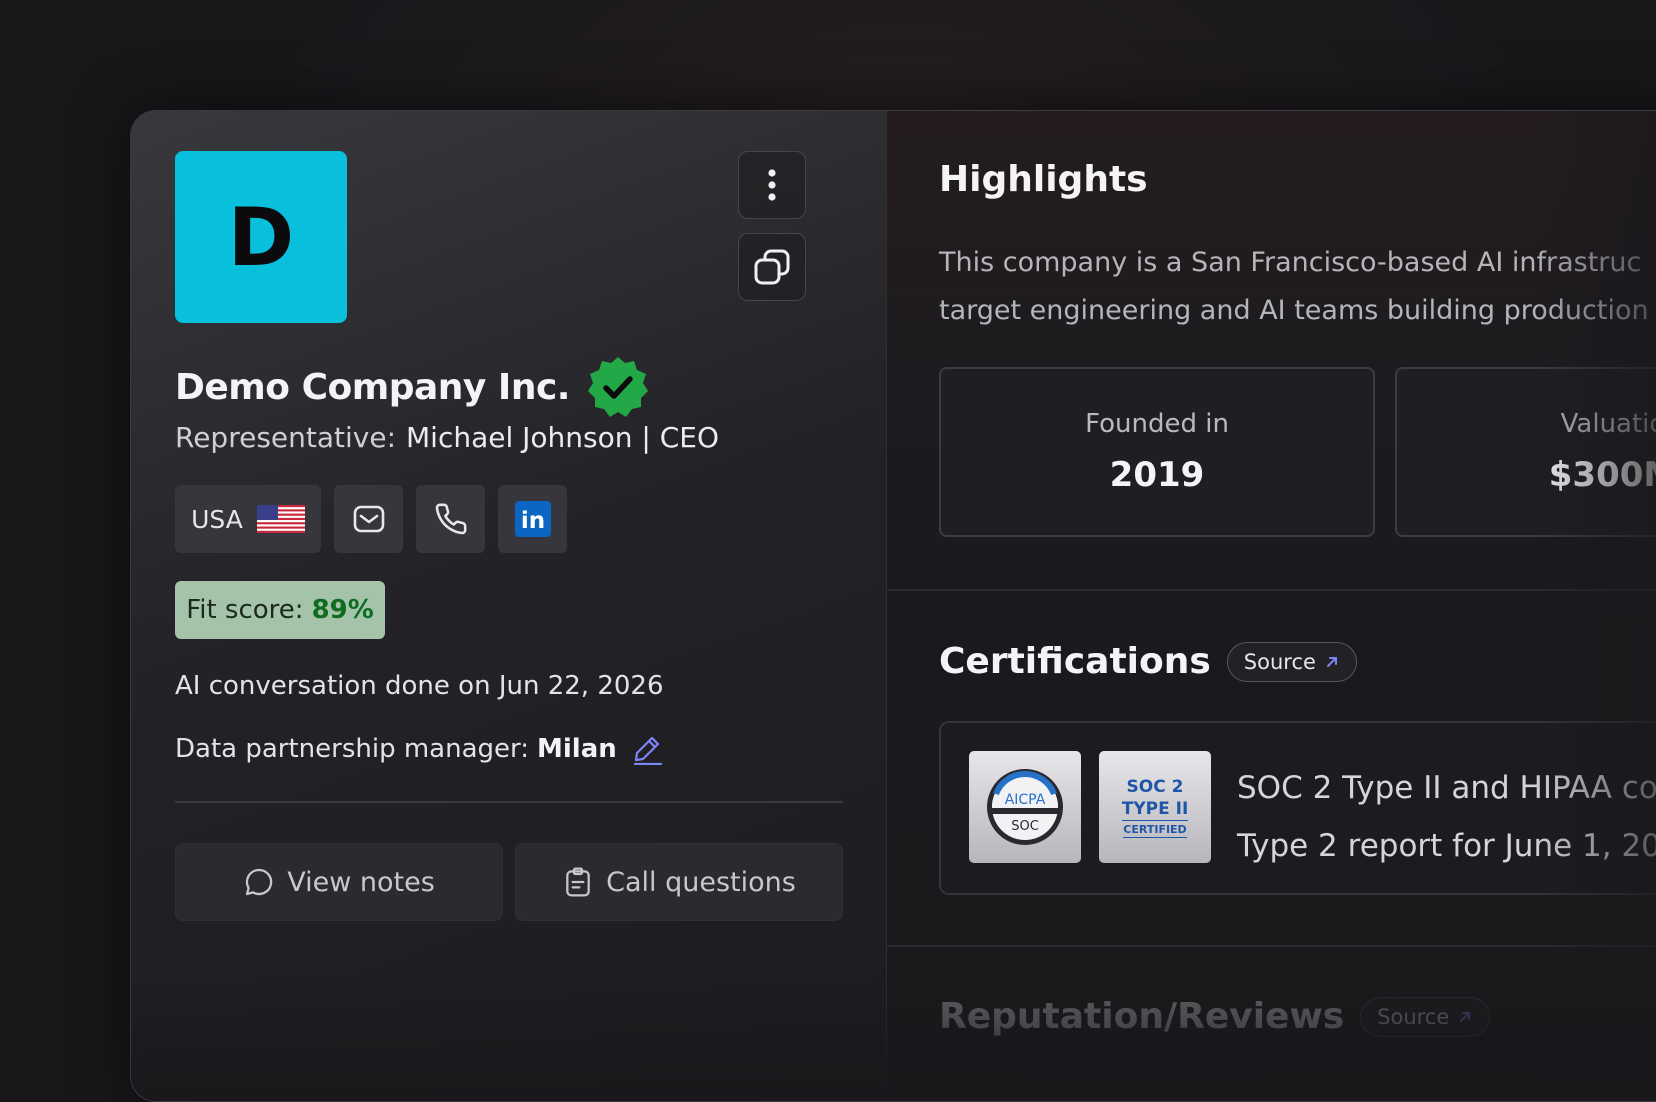 The height and width of the screenshot is (1102, 1656). What do you see at coordinates (1155, 830) in the screenshot?
I see `soc2-line-3: CERTIFIED` at bounding box center [1155, 830].